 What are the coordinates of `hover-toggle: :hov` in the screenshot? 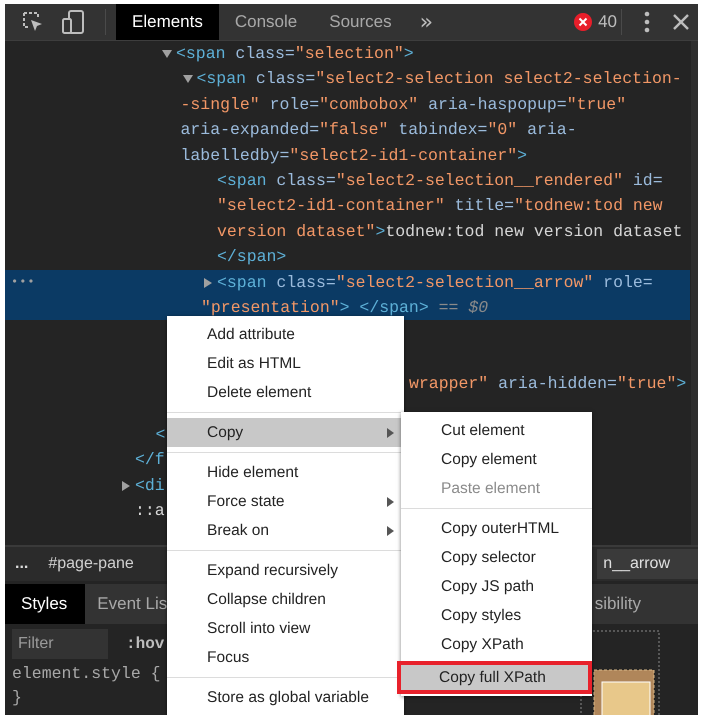 It's located at (145, 644).